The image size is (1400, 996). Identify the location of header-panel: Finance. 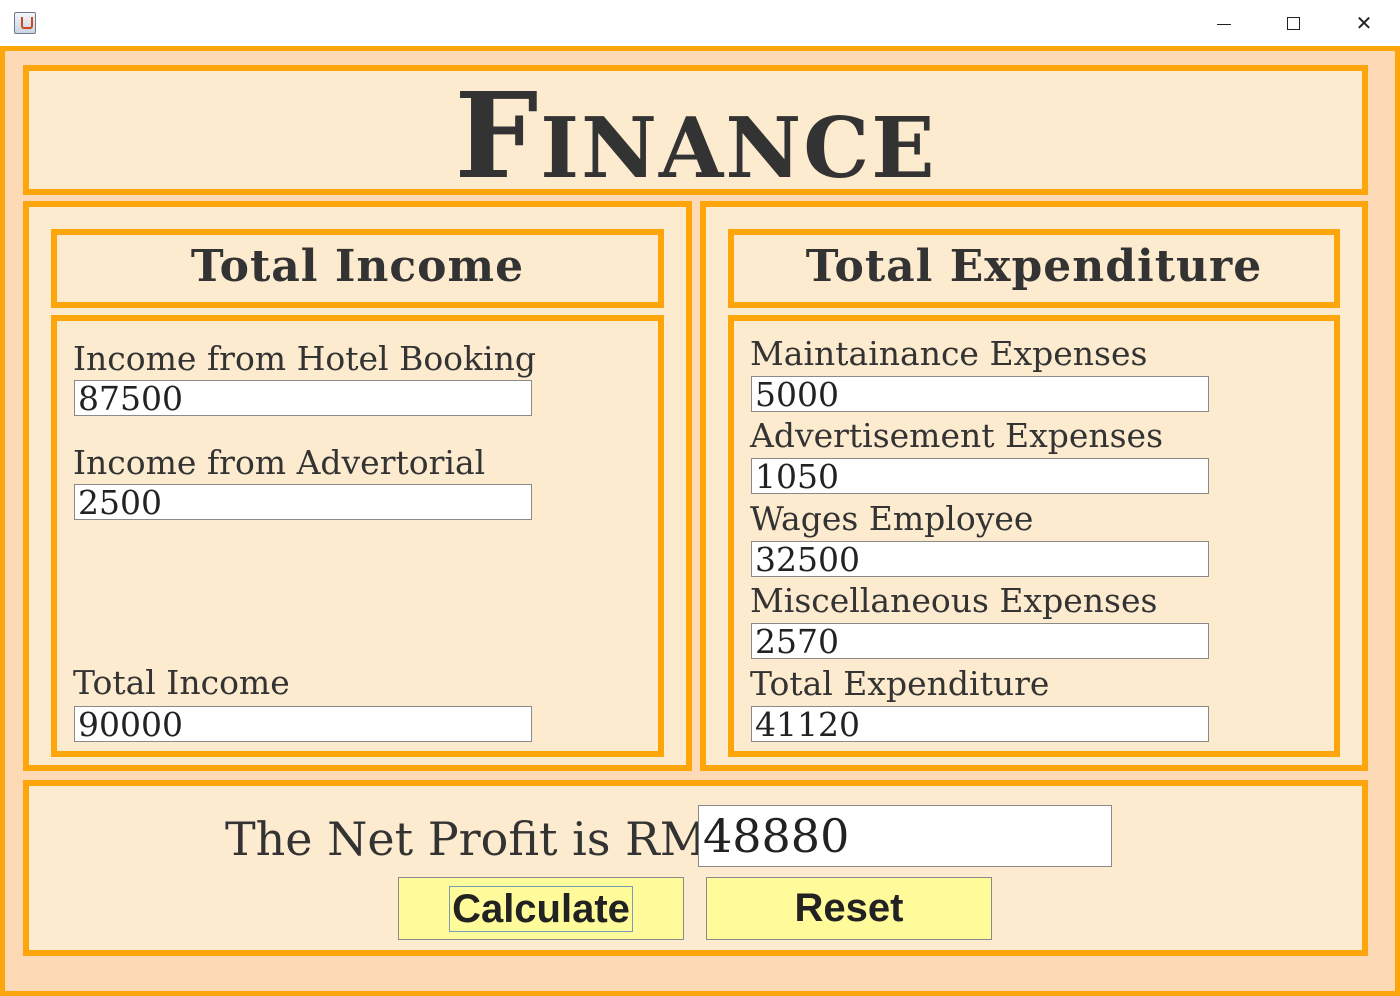
(695, 130).